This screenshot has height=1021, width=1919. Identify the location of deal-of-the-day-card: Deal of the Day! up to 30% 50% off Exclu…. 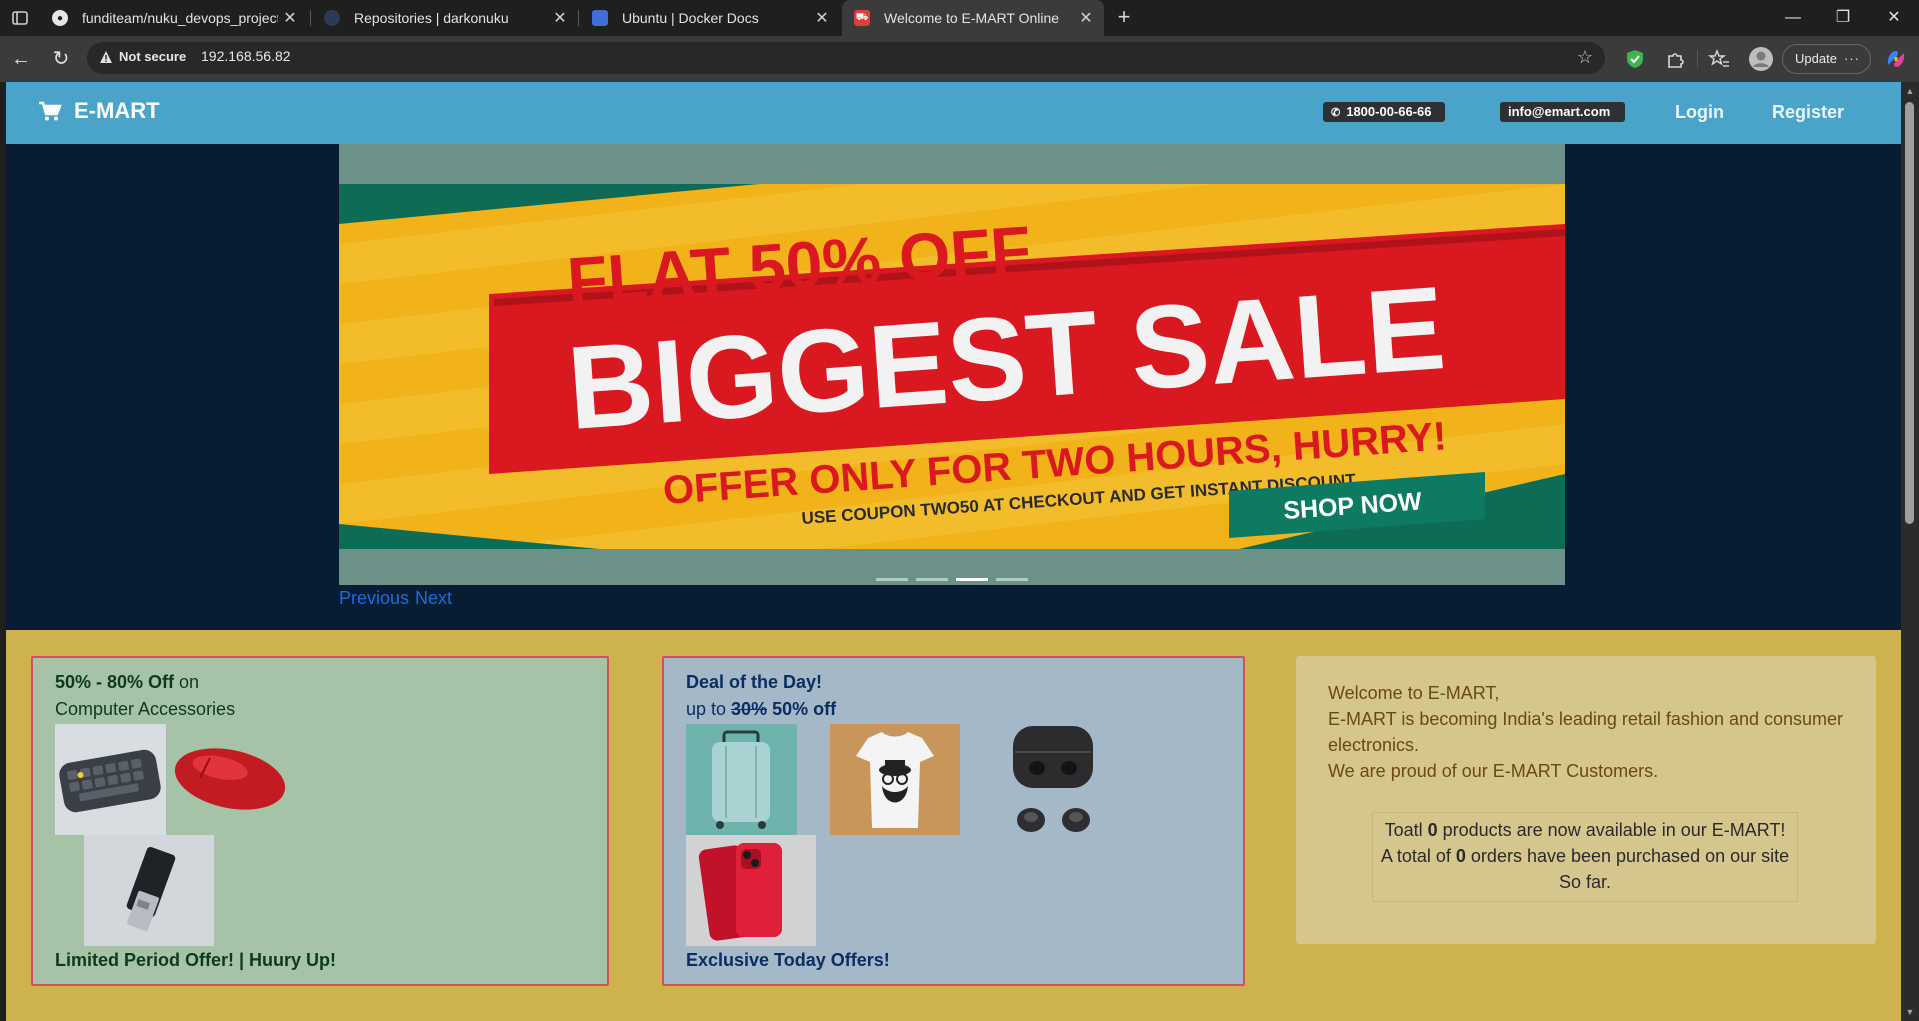
(953, 821).